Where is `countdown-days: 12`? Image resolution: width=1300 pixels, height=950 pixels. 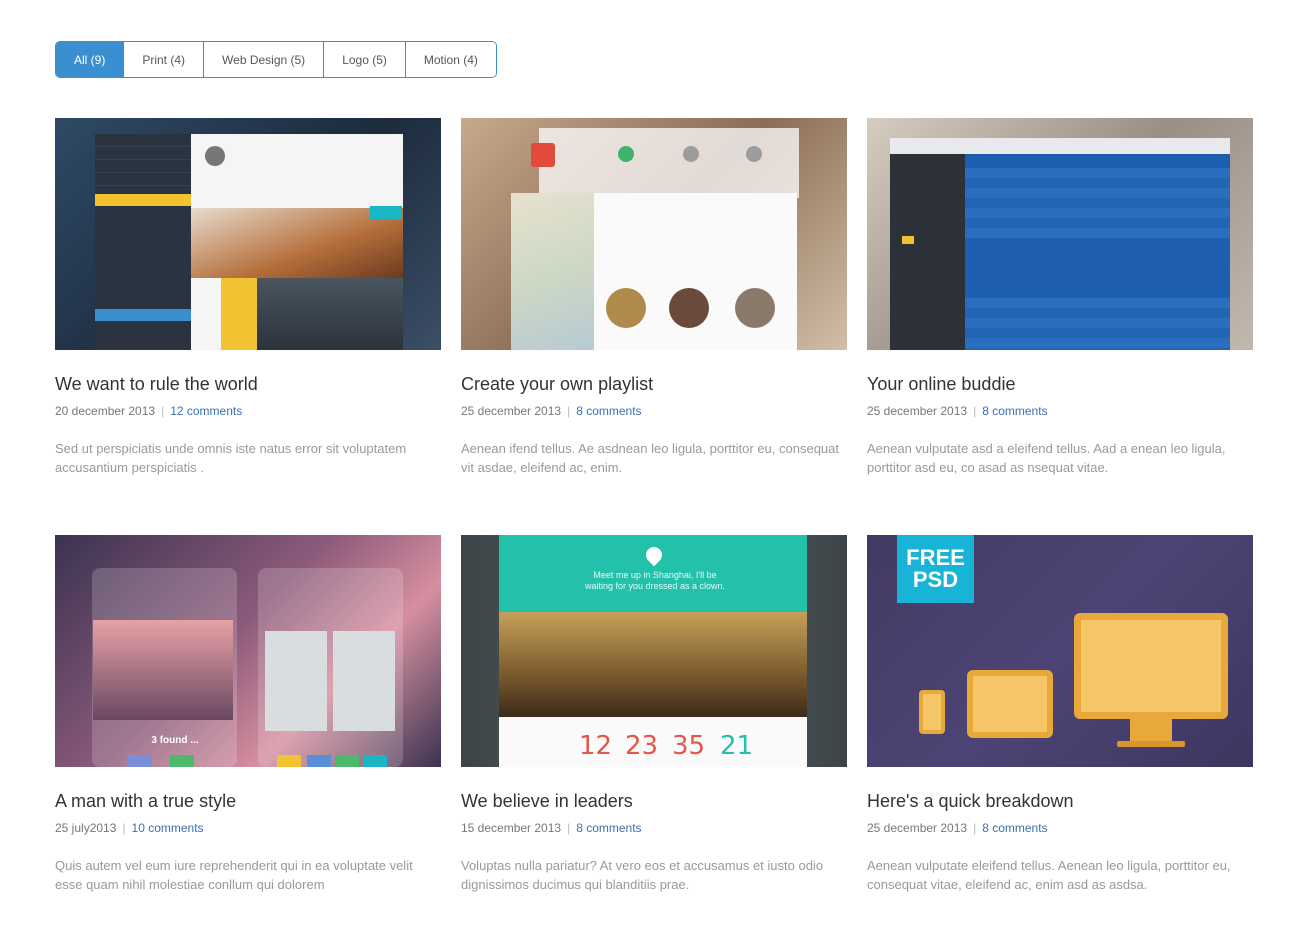
countdown-days: 12 is located at coordinates (596, 746).